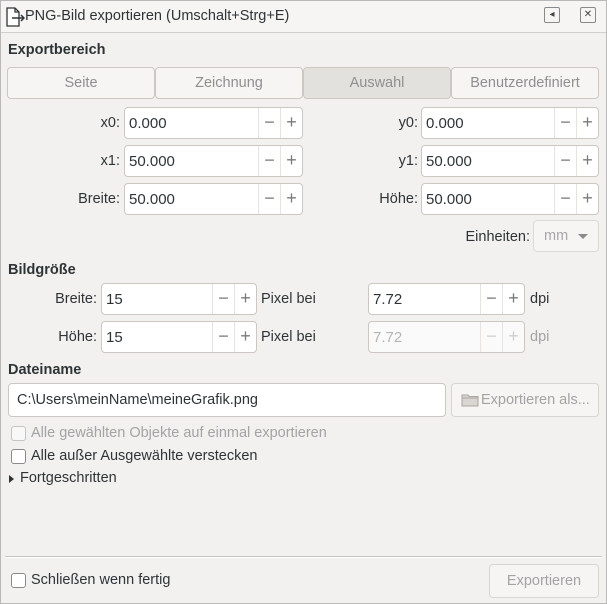 The height and width of the screenshot is (604, 607). I want to click on y1-spinbox: 50.000 − +, so click(510, 161).